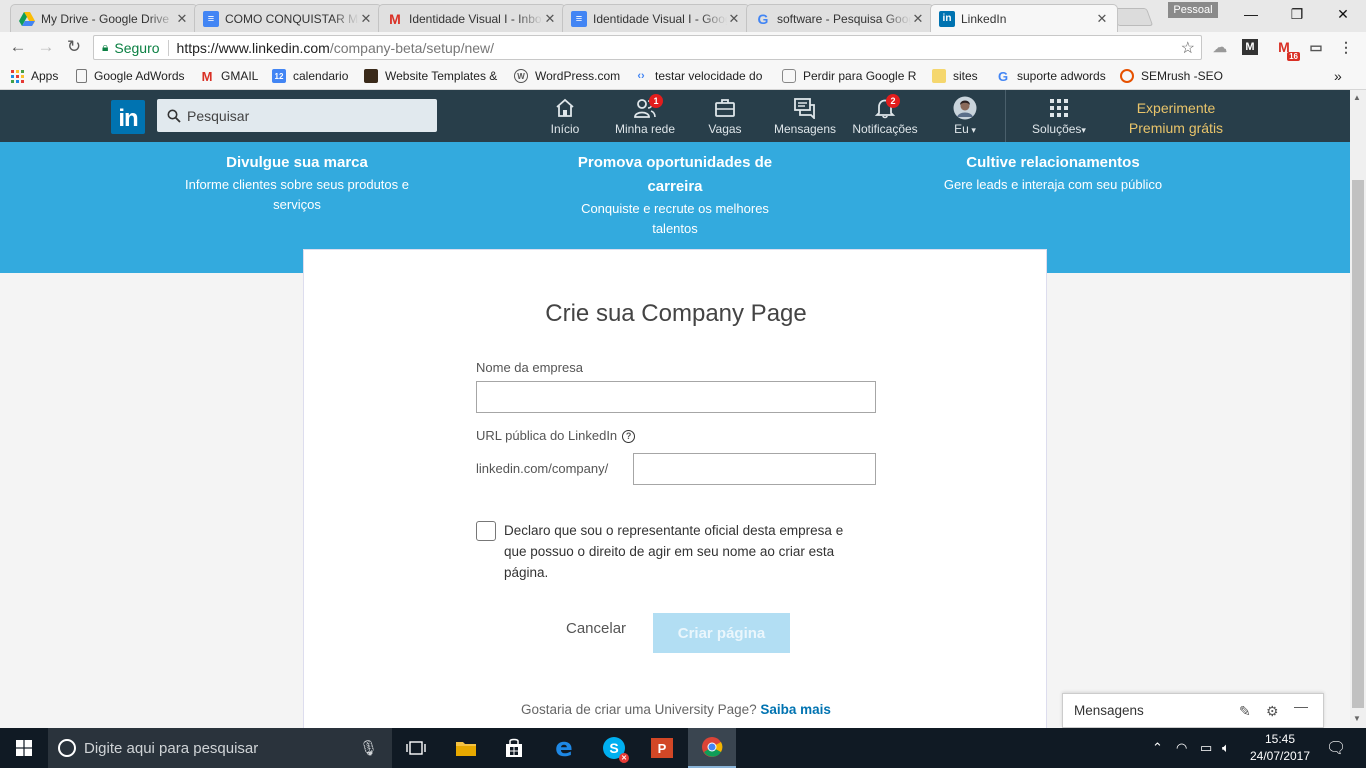 The height and width of the screenshot is (768, 1366). What do you see at coordinates (1182, 76) in the screenshot?
I see `bookmark-label: SEMrush -SEO` at bounding box center [1182, 76].